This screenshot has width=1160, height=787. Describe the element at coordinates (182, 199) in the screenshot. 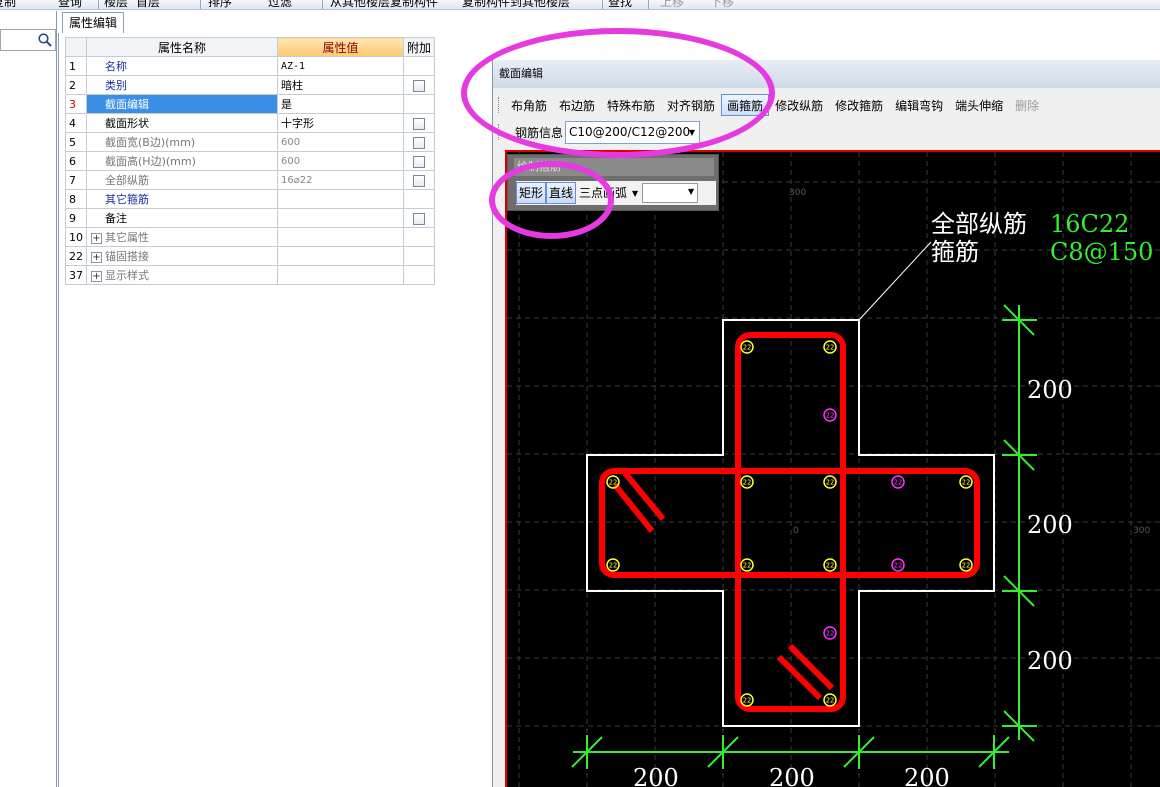

I see `property-name: 其它箍筋` at that location.